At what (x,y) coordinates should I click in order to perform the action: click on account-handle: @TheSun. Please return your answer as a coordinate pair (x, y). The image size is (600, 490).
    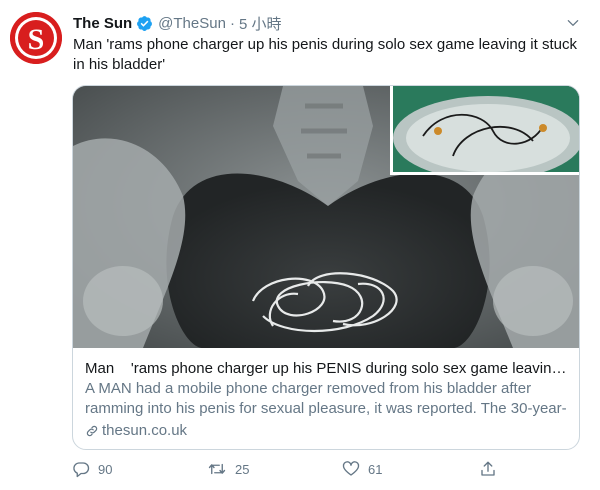
    Looking at the image, I should click on (192, 23).